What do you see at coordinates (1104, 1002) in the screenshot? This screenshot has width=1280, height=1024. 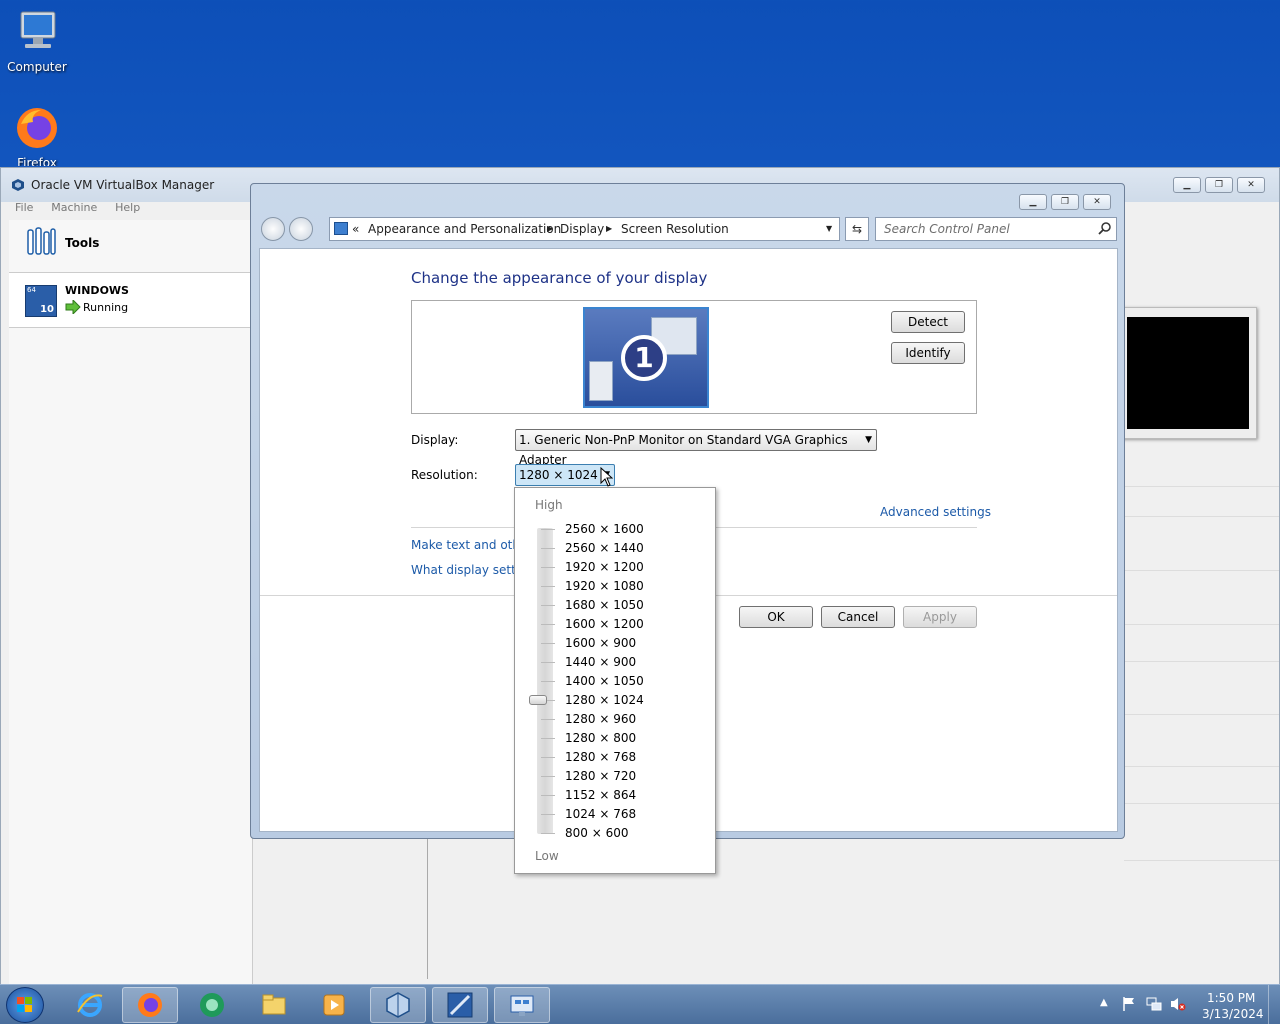 I see `show-hidden-icons-icon: ▲` at bounding box center [1104, 1002].